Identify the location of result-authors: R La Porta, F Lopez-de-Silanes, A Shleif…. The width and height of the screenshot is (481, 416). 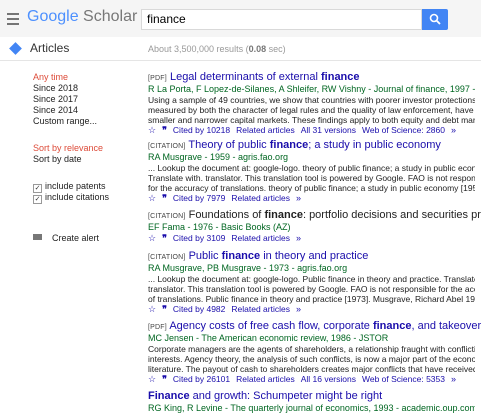
(311, 89).